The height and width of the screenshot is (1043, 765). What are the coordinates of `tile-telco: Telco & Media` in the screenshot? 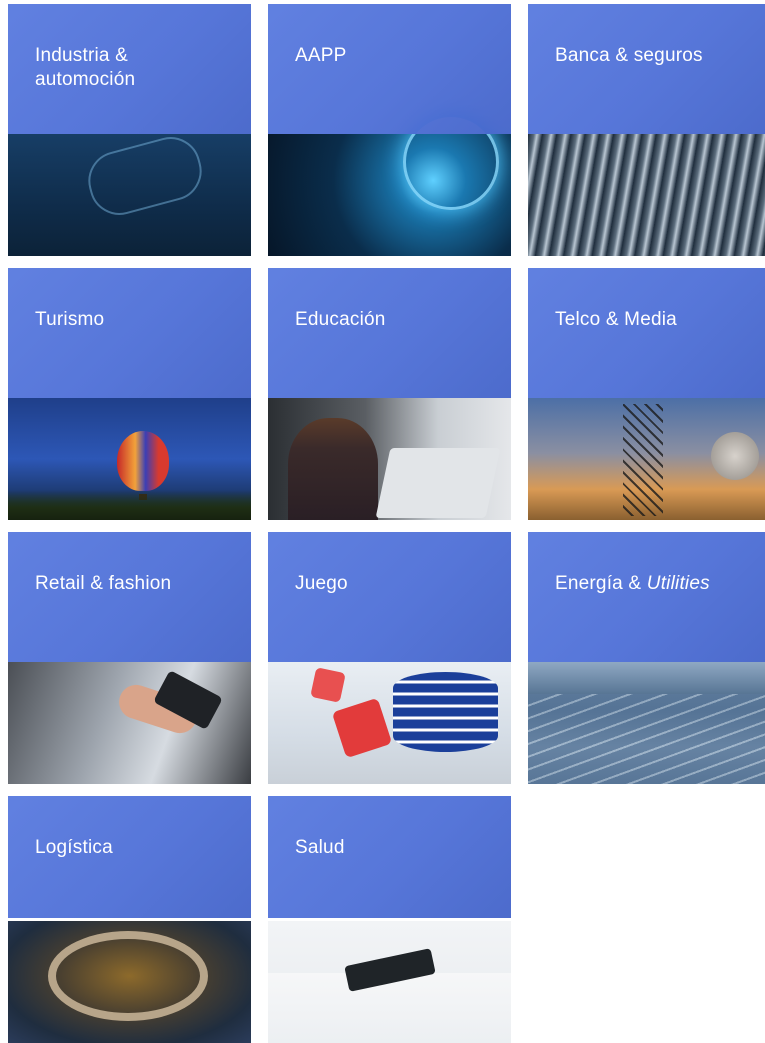 It's located at (646, 394).